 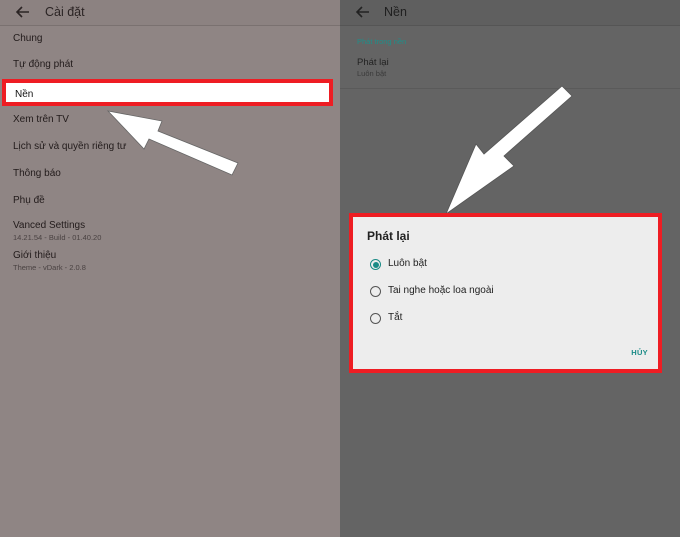 What do you see at coordinates (29, 200) in the screenshot?
I see `menu-item-label: Phụ đề` at bounding box center [29, 200].